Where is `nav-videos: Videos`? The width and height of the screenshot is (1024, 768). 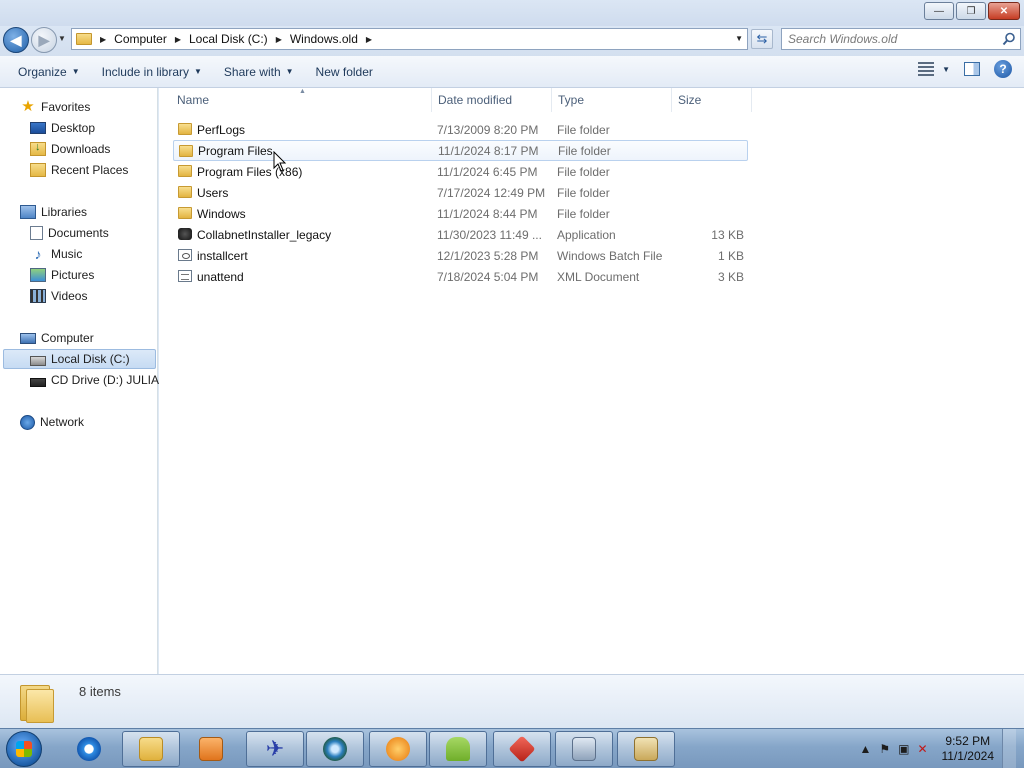
nav-videos: Videos is located at coordinates (58, 296).